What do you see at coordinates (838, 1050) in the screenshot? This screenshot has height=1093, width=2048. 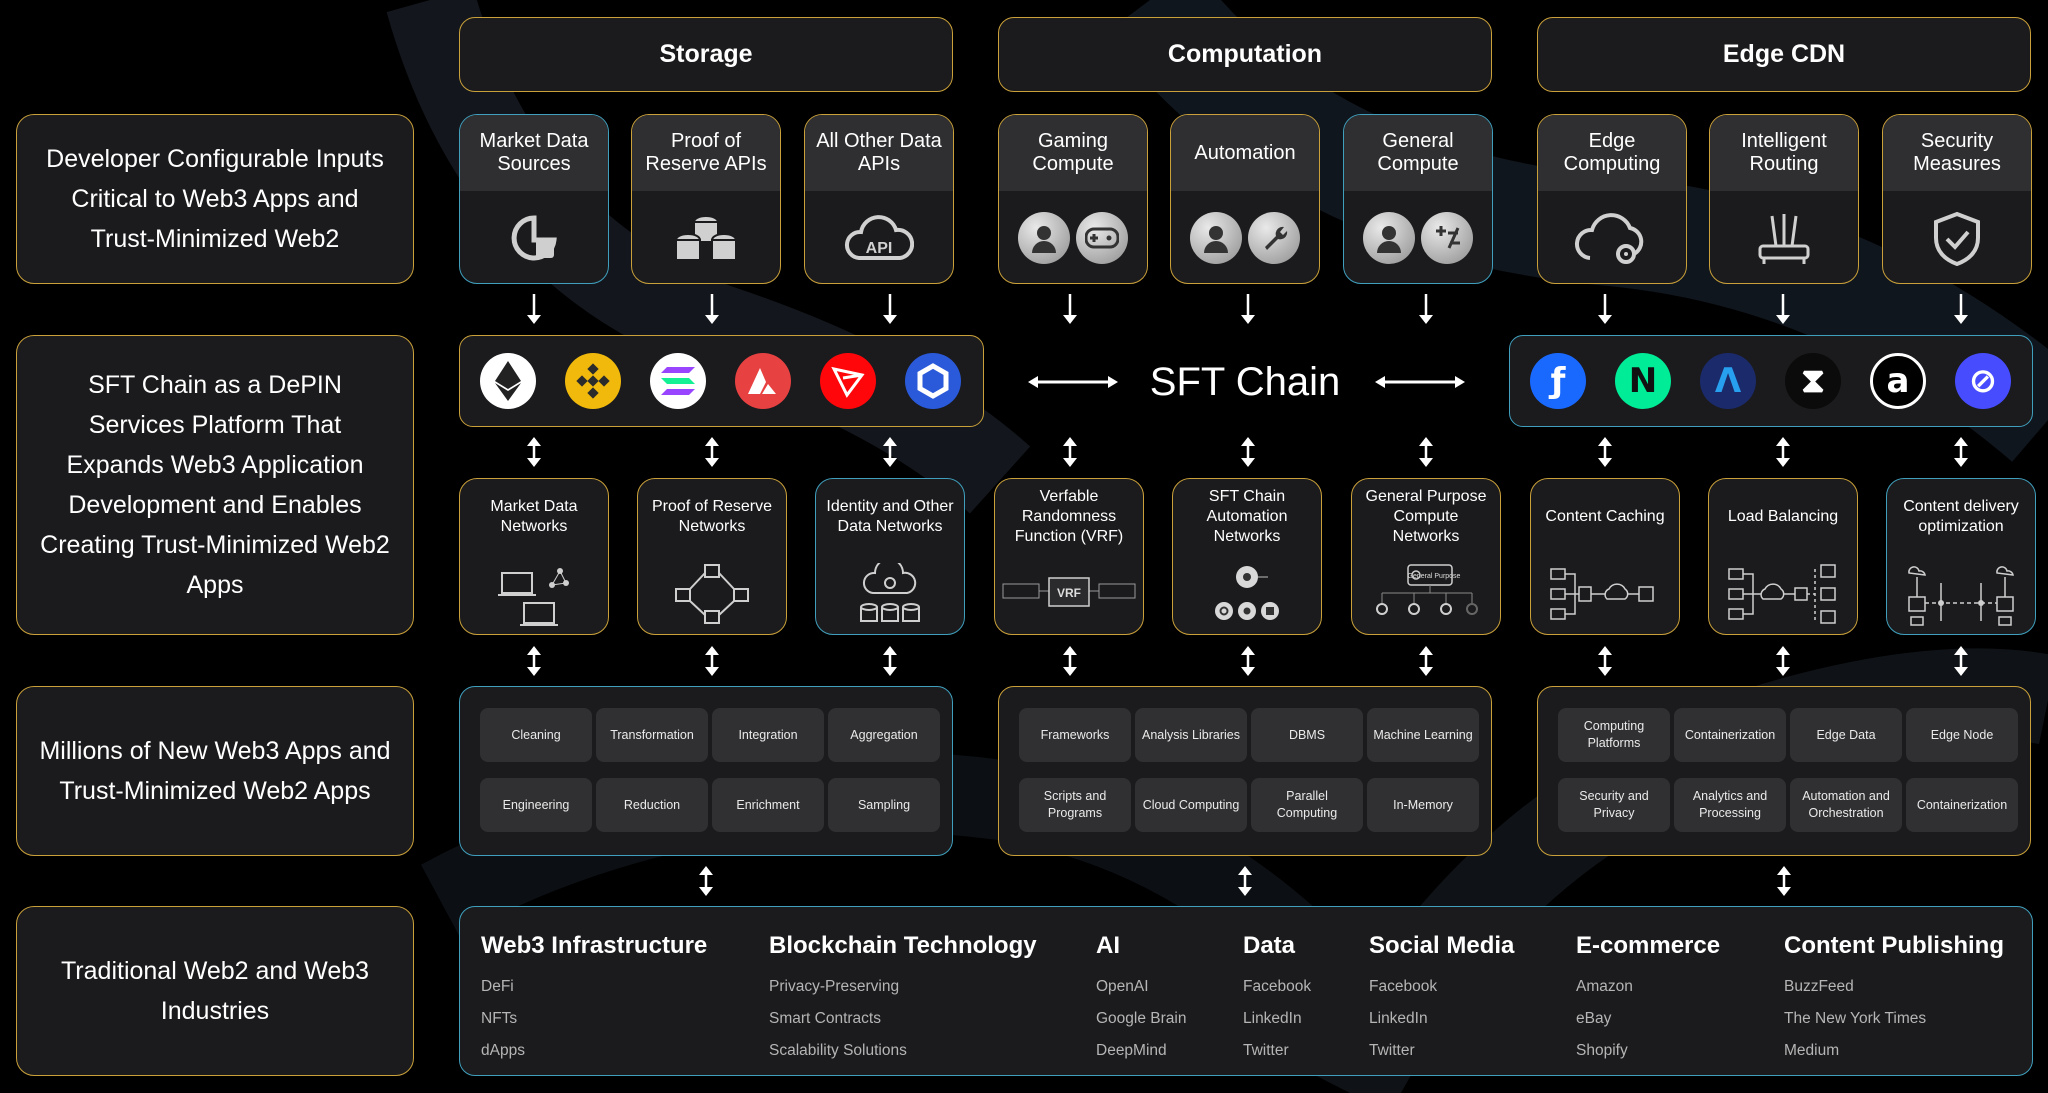 I see `industry-item: Scalability Solutions` at bounding box center [838, 1050].